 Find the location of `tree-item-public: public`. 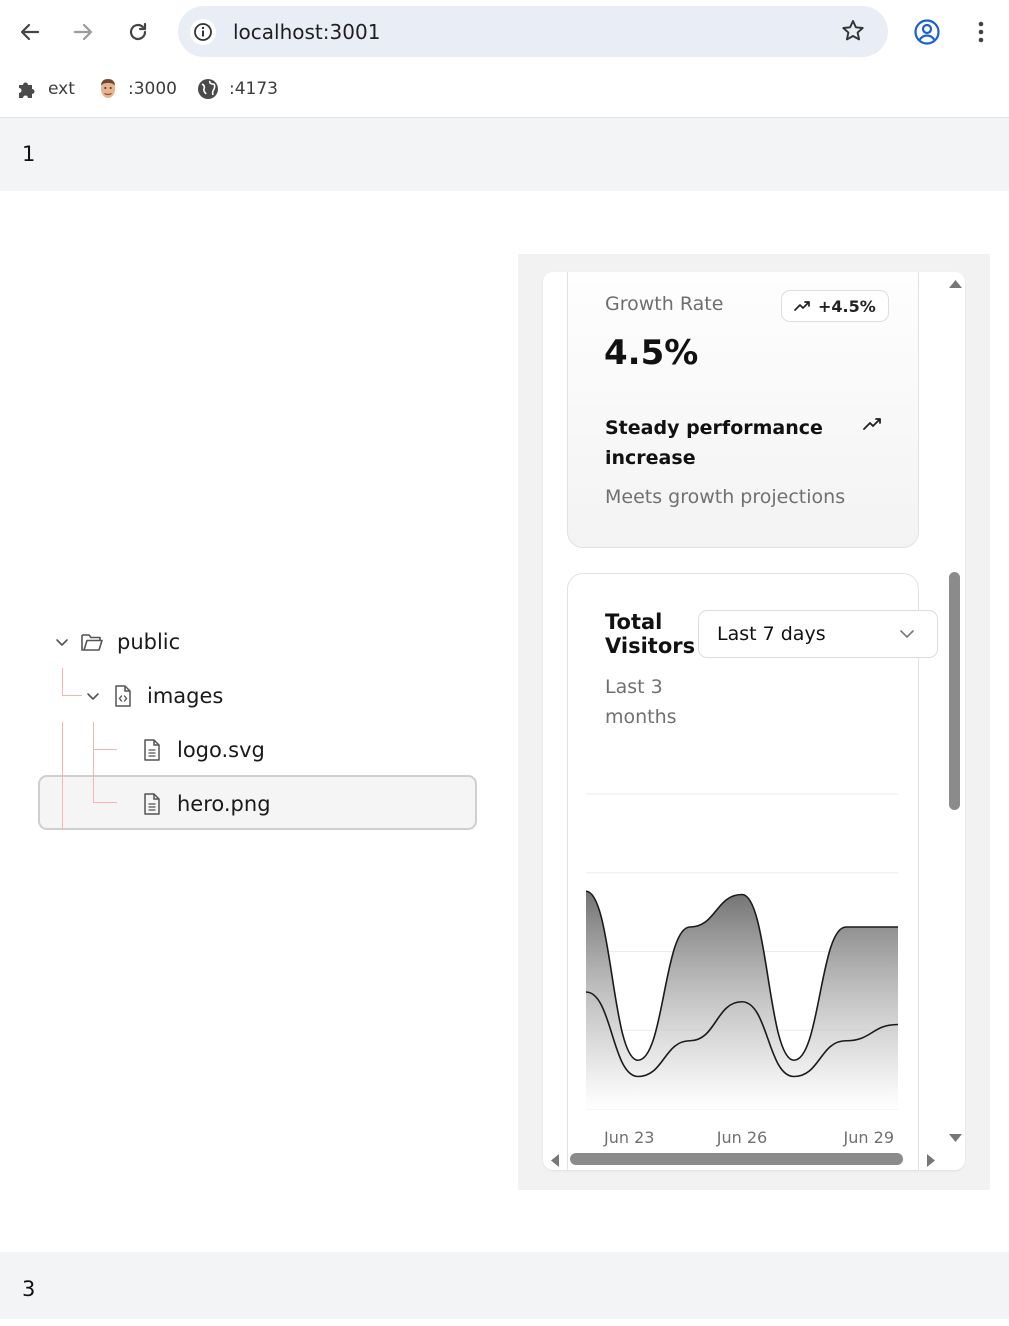

tree-item-public: public is located at coordinates (117, 642).